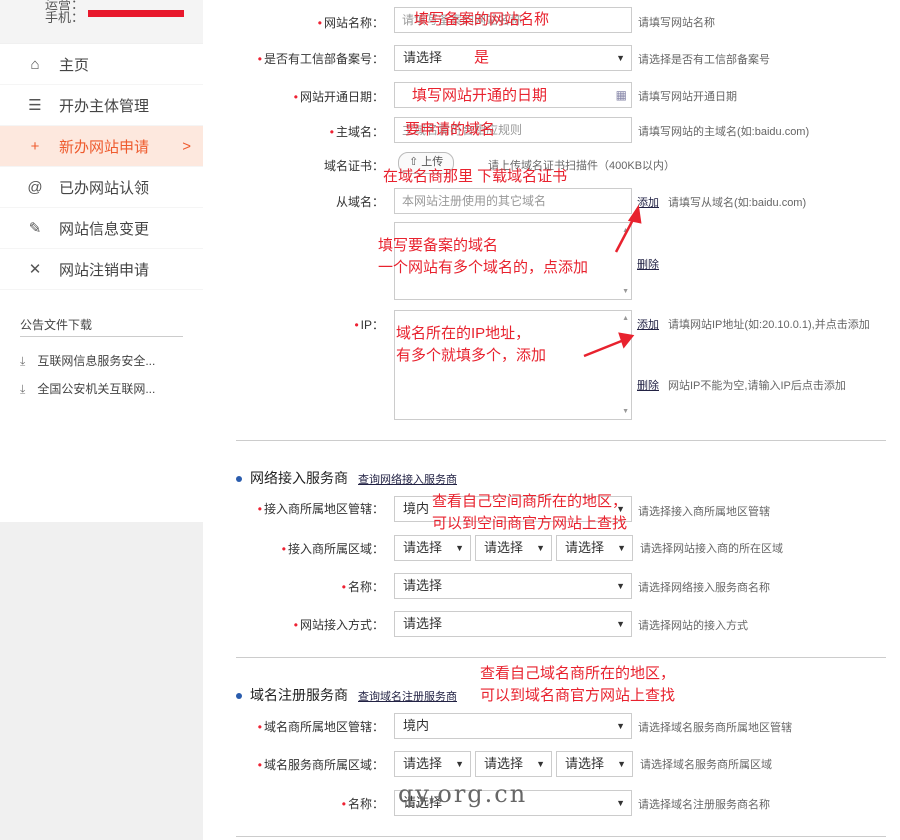  I want to click on annotation-registrar-2: 可以到域名商官方网站上查找, so click(578, 695).